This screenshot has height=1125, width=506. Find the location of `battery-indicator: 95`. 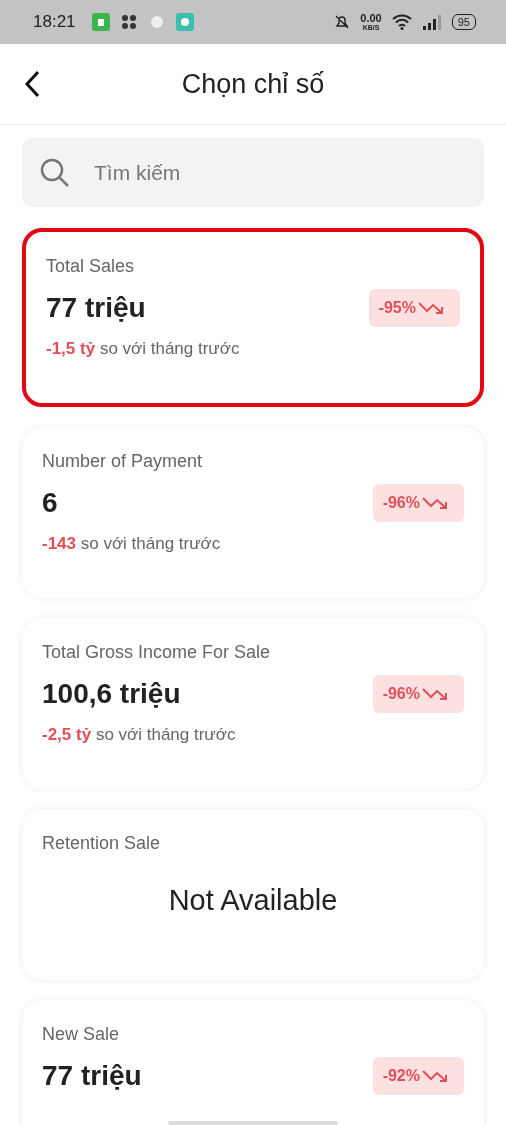

battery-indicator: 95 is located at coordinates (463, 22).